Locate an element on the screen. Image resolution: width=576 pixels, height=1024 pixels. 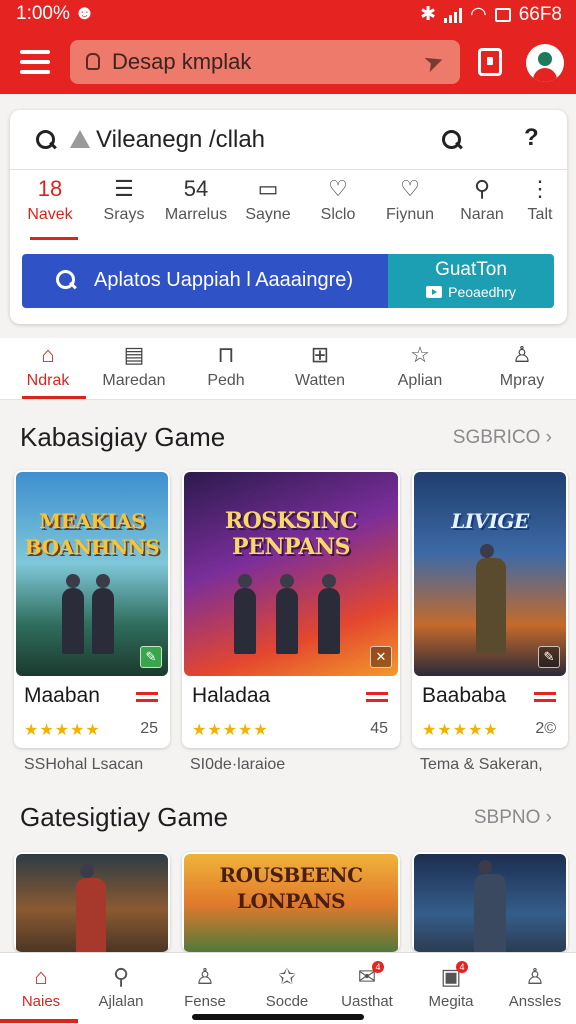
tab-mpray: ♙ Mpray is located at coordinates (522, 368).